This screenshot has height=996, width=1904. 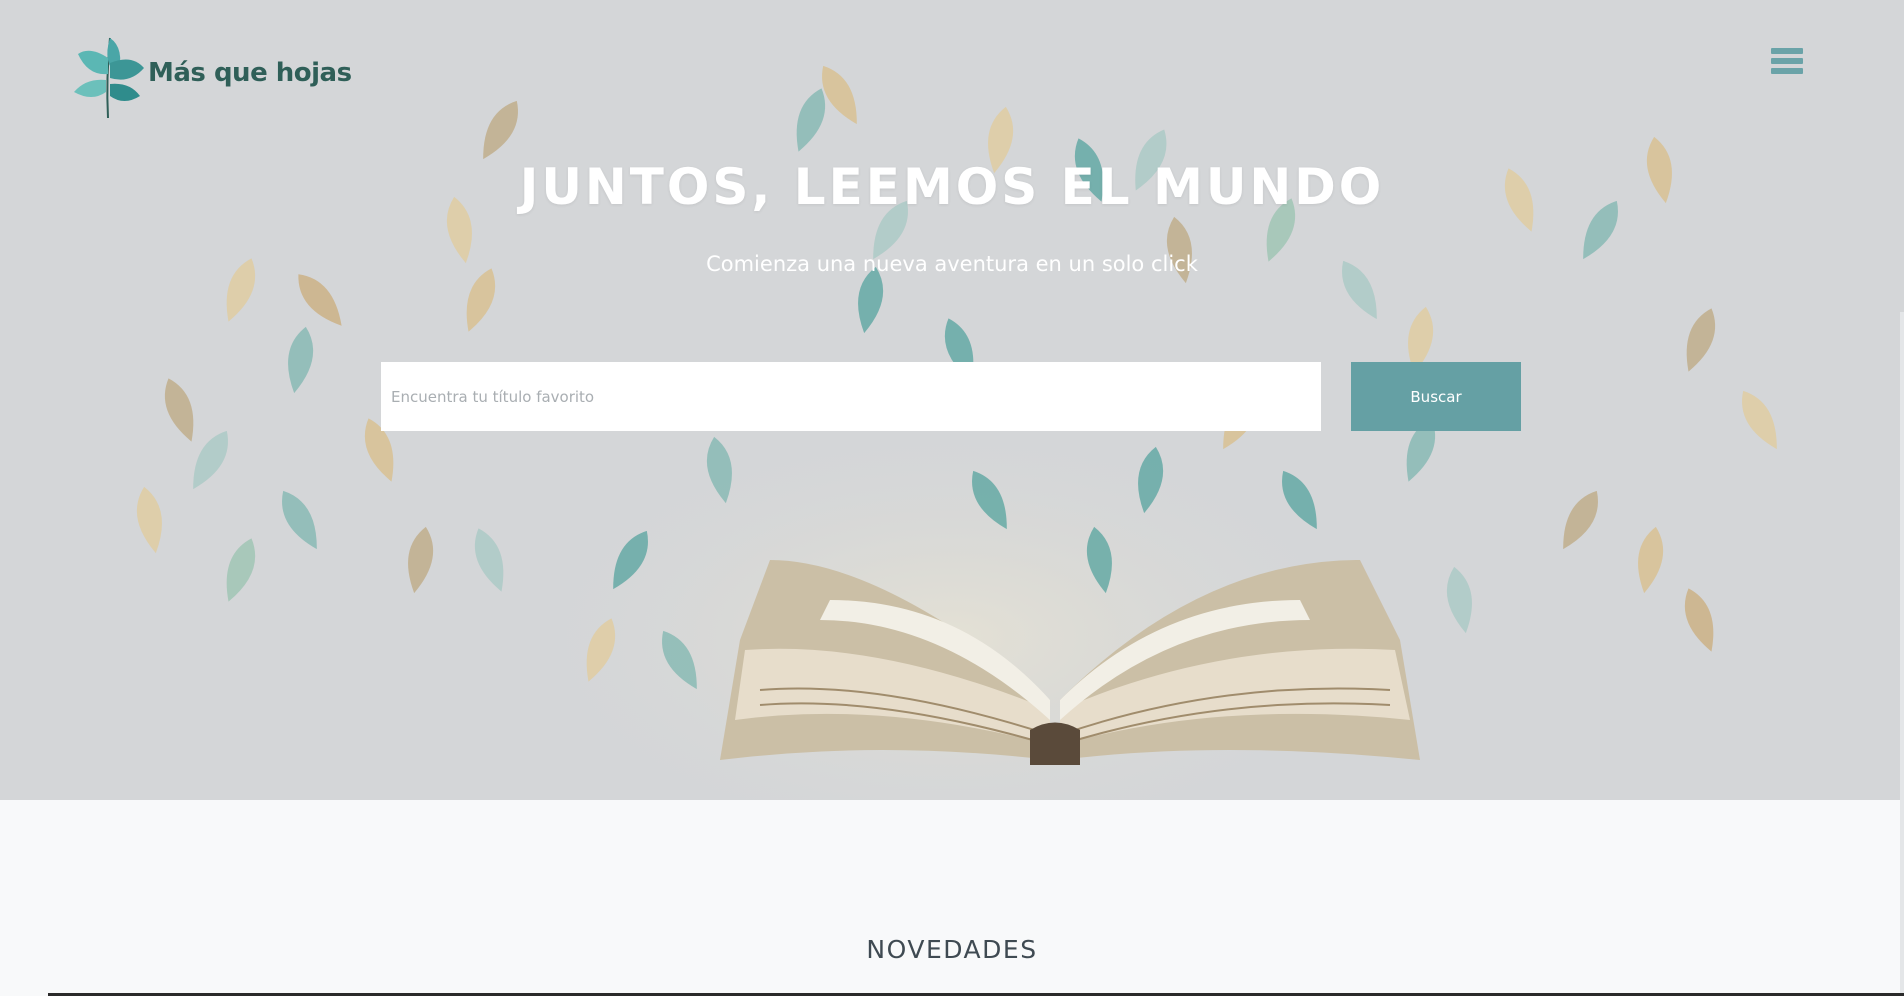 What do you see at coordinates (952, 187) in the screenshot?
I see `hero-title: JUNTOS, LEEMOS EL MUNDO` at bounding box center [952, 187].